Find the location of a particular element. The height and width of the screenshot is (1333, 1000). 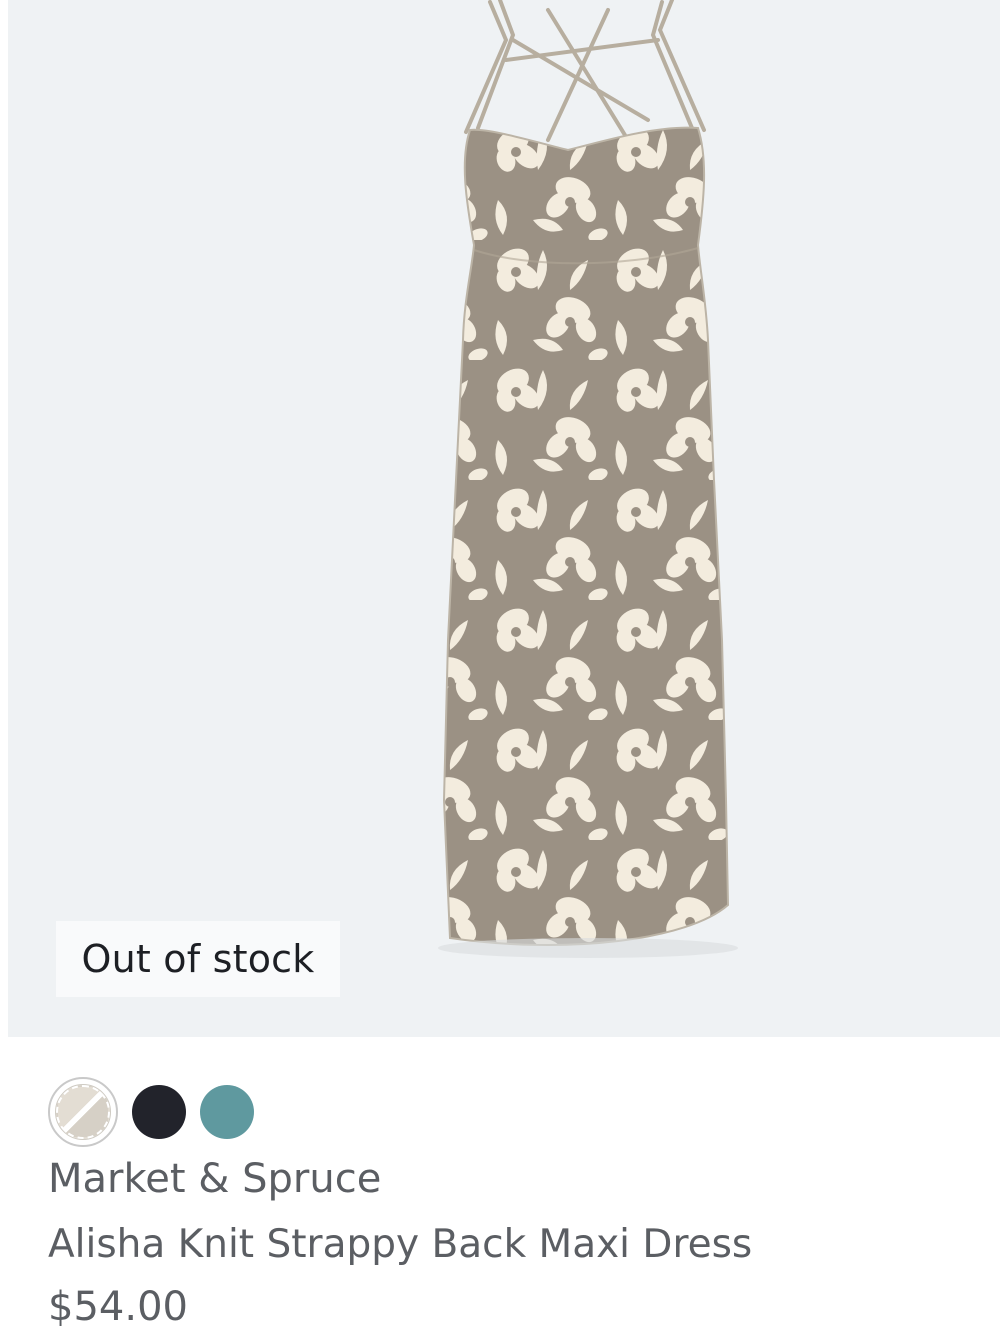

color-swatches is located at coordinates (151, 1112).